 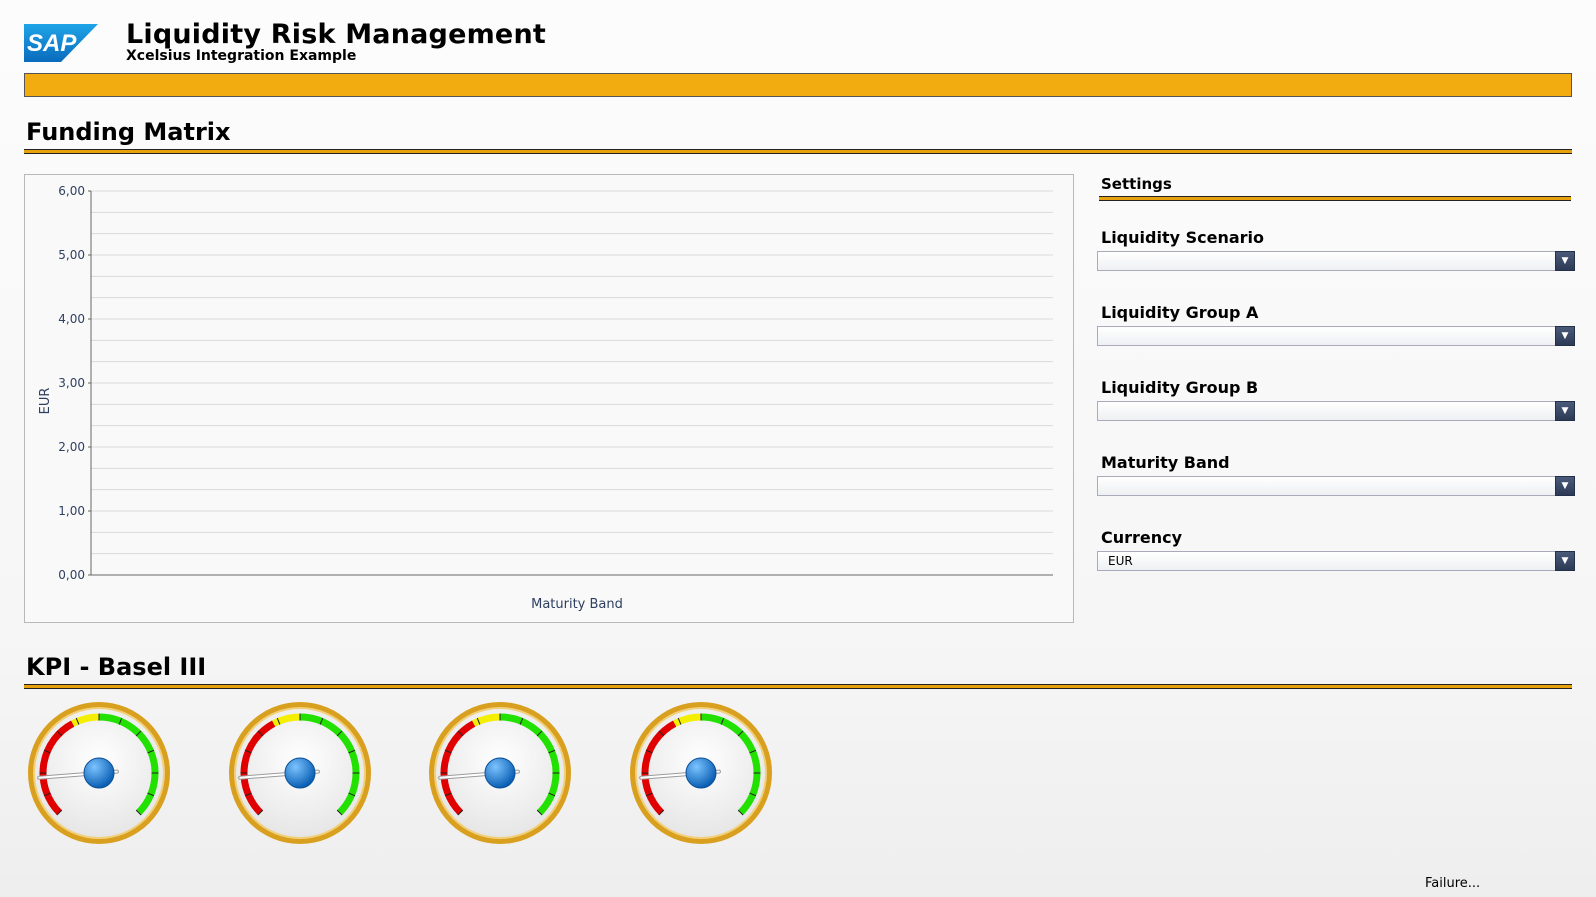 I want to click on liquidity-group-a-select: ▼, so click(x=1336, y=336).